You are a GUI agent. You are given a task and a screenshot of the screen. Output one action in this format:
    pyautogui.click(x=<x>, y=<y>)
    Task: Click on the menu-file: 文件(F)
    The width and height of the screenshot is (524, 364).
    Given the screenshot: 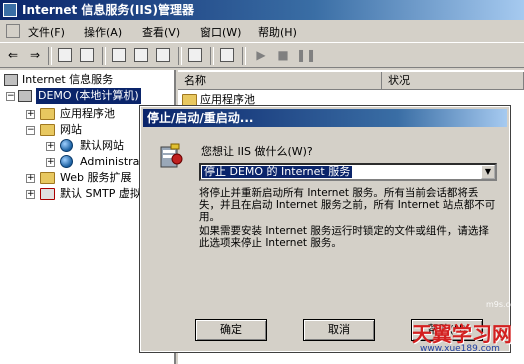 What is the action you would take?
    pyautogui.click(x=46, y=32)
    